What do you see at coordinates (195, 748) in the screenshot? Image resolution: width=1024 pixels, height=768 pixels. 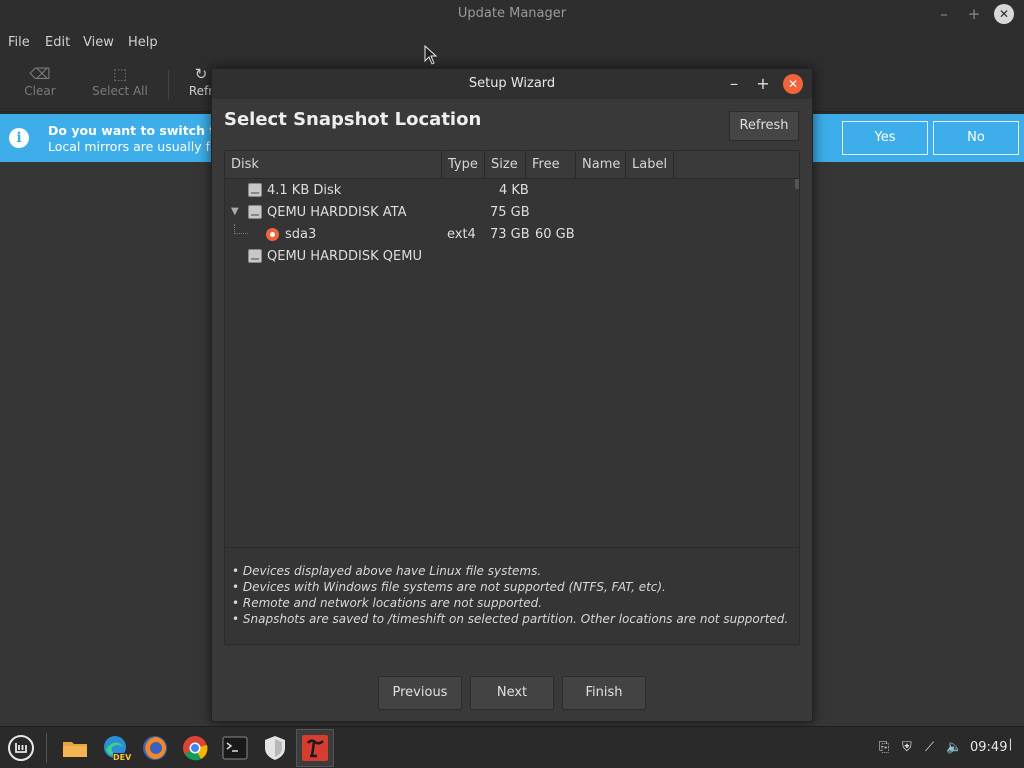 I see `chrome-icon` at bounding box center [195, 748].